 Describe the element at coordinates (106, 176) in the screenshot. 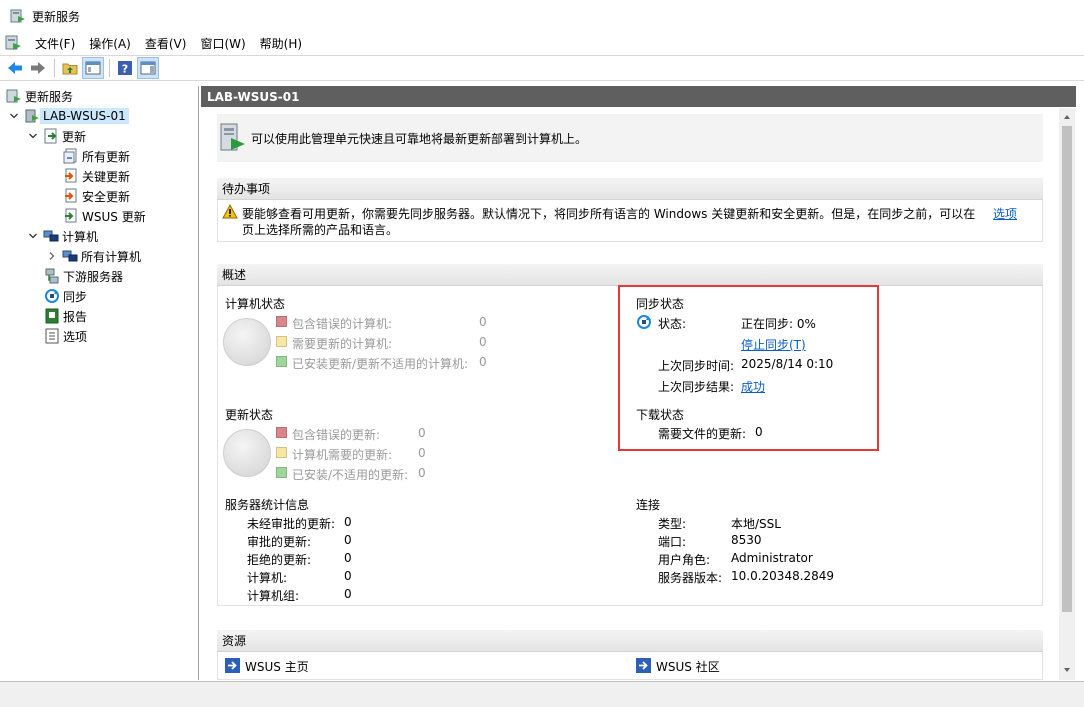

I see `tree-item-label: 关键更新` at that location.